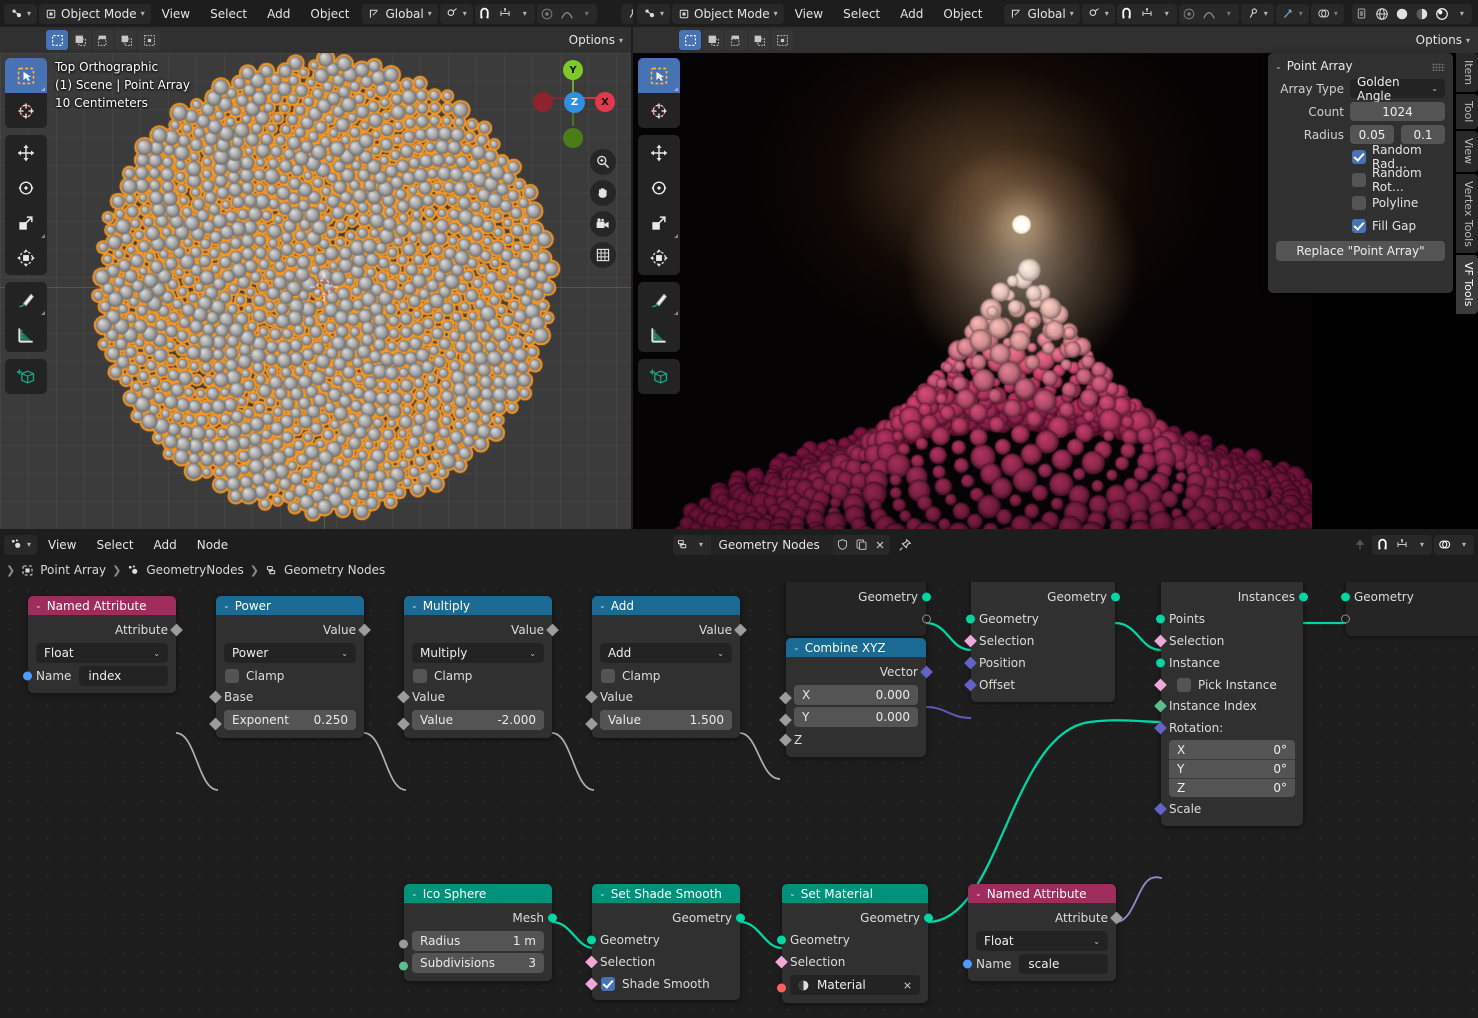 This screenshot has height=1018, width=1478. I want to click on socket-geometry-out, so click(740, 918).